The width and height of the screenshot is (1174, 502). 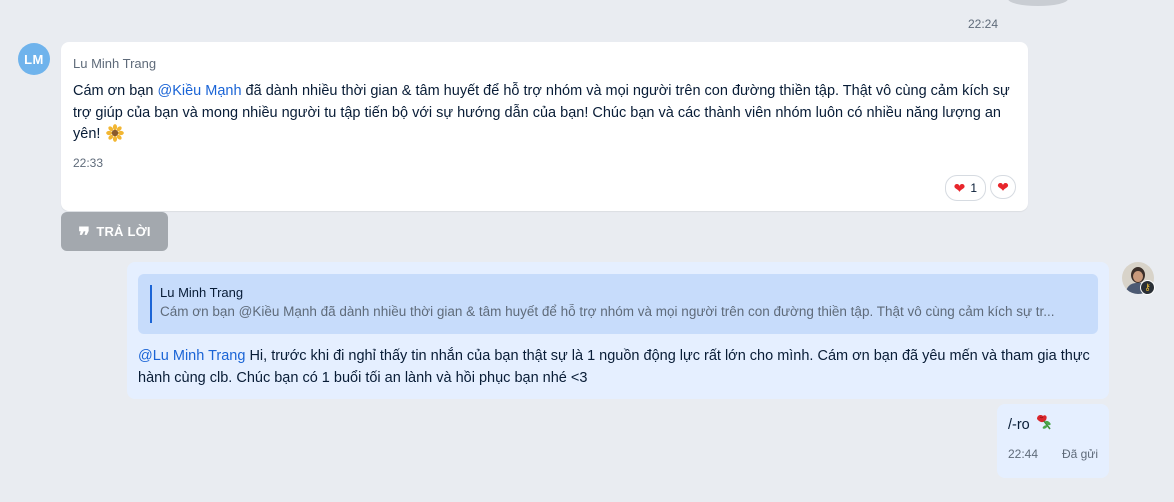 What do you see at coordinates (199, 91) in the screenshot?
I see `mention-link: @Kiều Mạnh` at bounding box center [199, 91].